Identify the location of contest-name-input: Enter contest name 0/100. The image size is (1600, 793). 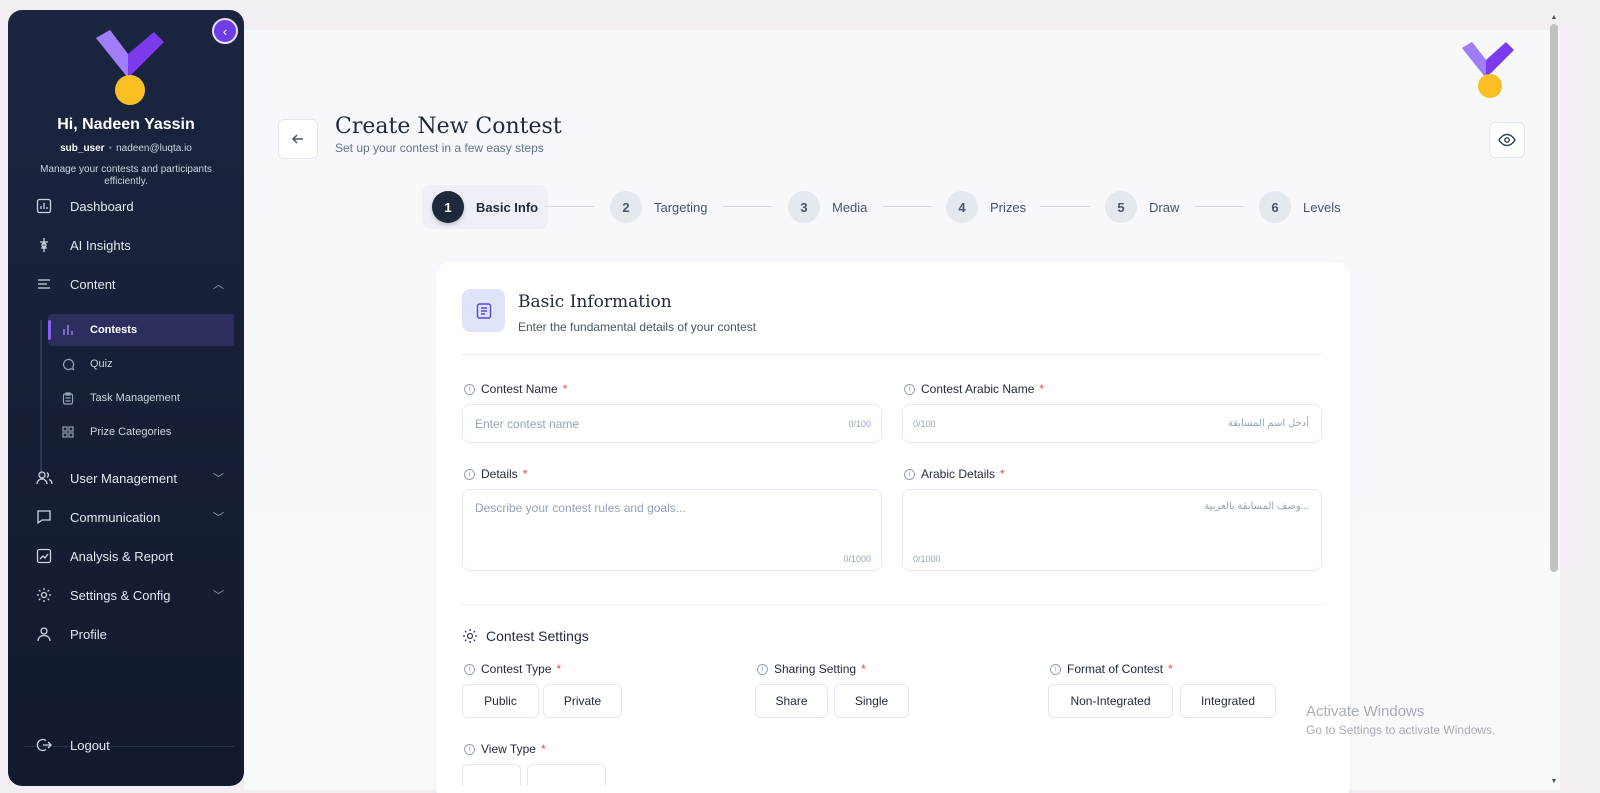
(672, 423).